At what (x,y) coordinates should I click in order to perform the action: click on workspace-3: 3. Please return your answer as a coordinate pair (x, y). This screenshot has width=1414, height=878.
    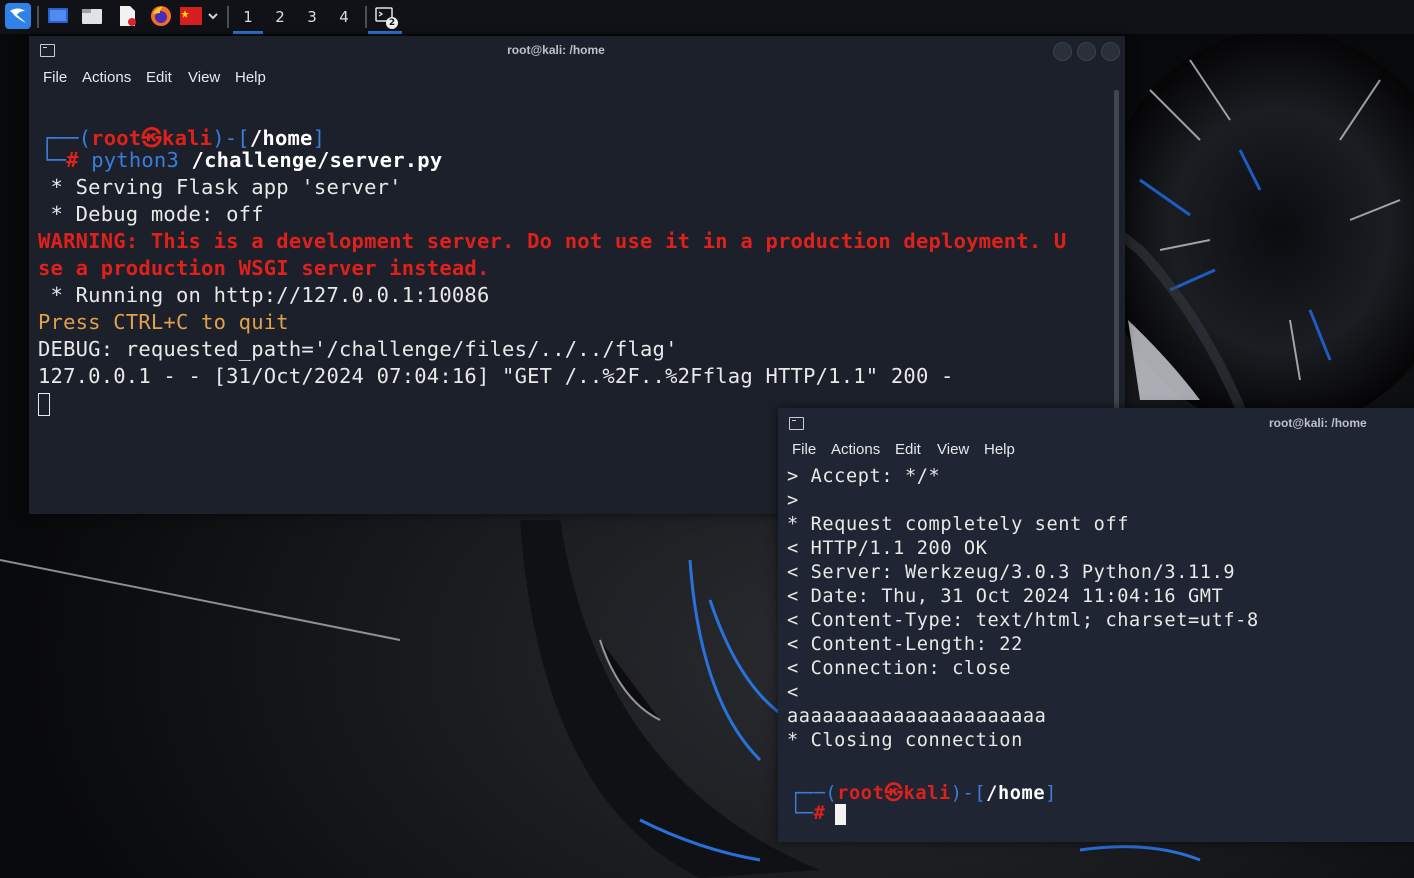
    Looking at the image, I should click on (312, 18).